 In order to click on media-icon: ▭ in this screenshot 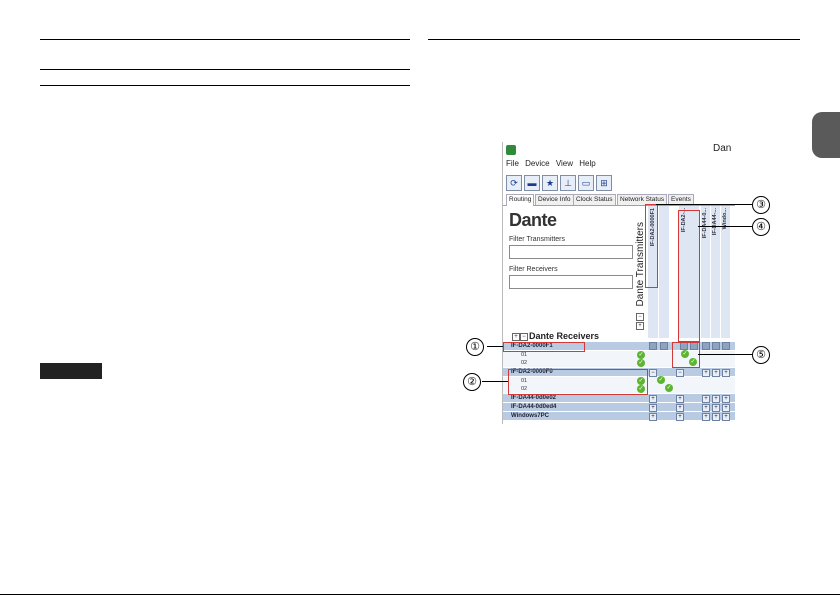, I will do `click(586, 183)`.